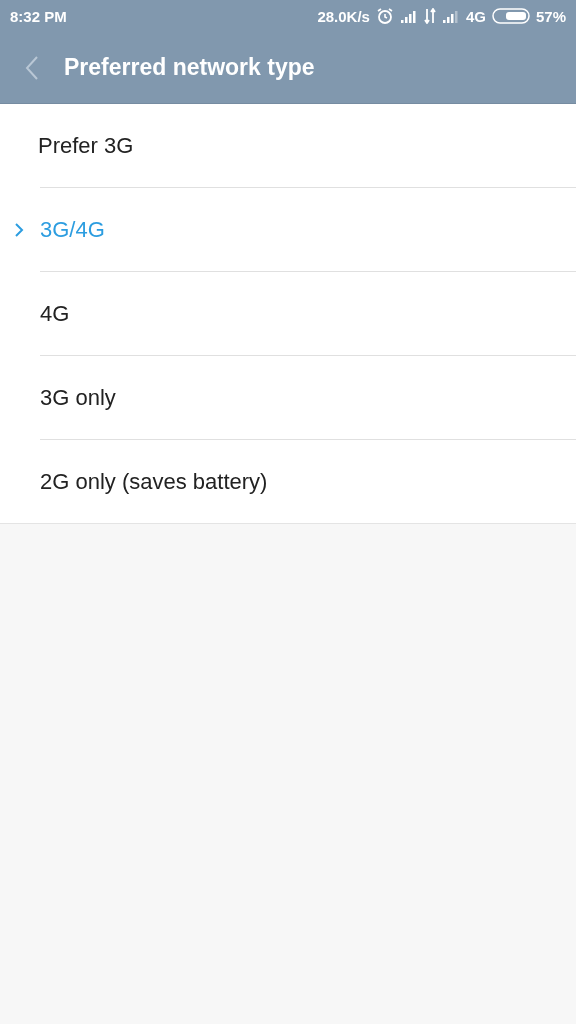 The image size is (576, 1024). Describe the element at coordinates (384, 16) in the screenshot. I see `alarm-clock-icon` at that location.